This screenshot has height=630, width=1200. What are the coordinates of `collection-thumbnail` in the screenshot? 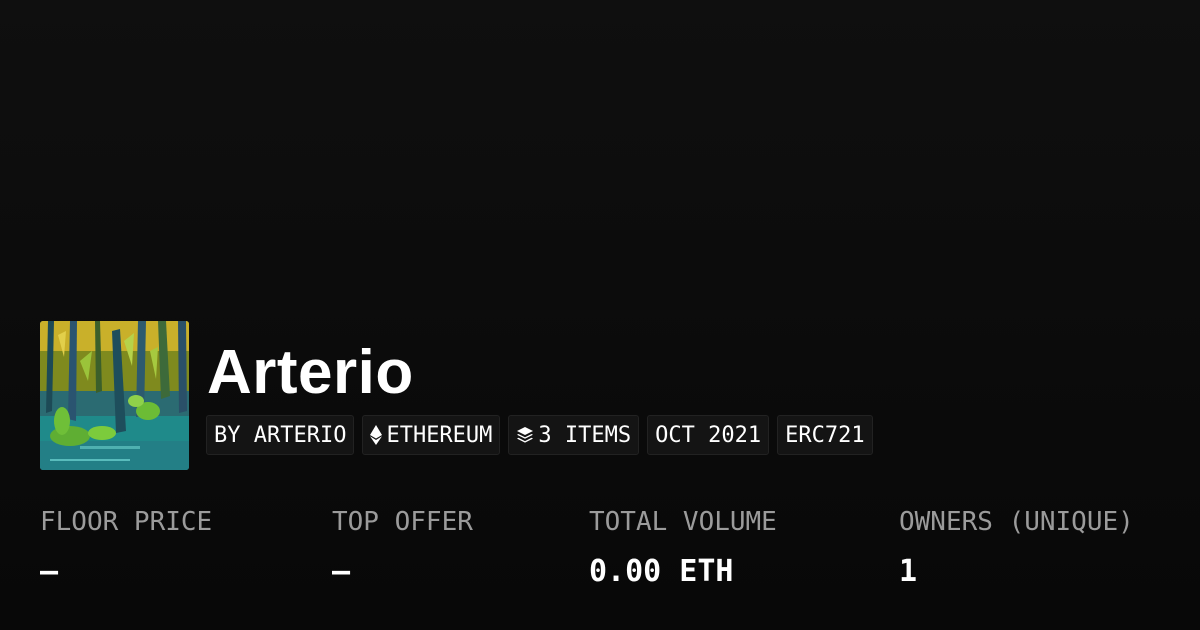 It's located at (114, 395).